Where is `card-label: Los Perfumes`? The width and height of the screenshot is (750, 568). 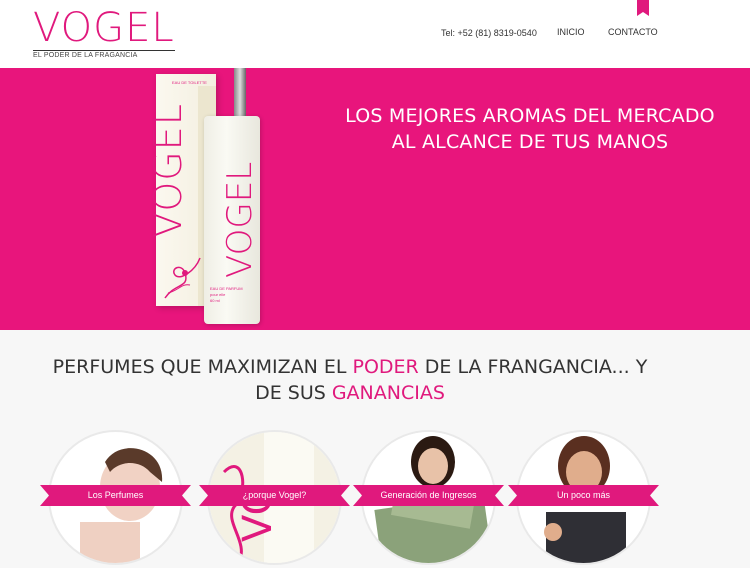
card-label: Los Perfumes is located at coordinates (115, 495).